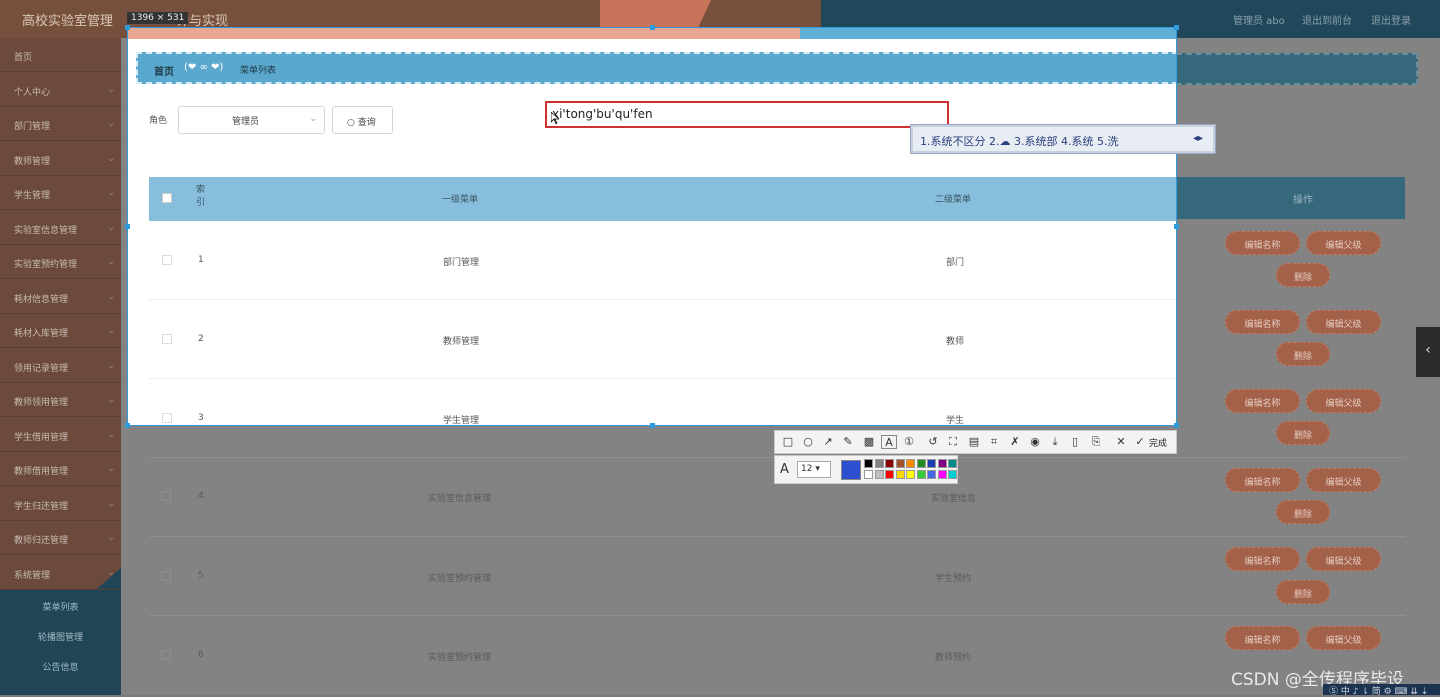  Describe the element at coordinates (828, 442) in the screenshot. I see `arrow-tool-icon: ↗` at that location.